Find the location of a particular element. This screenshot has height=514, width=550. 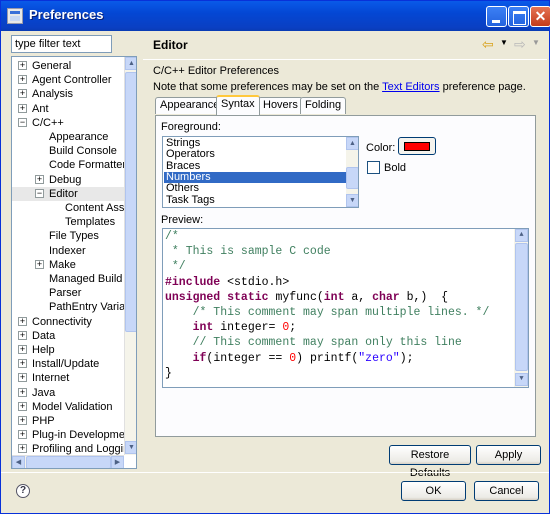

preview-scroll-down-button: ▼ is located at coordinates (521, 379).